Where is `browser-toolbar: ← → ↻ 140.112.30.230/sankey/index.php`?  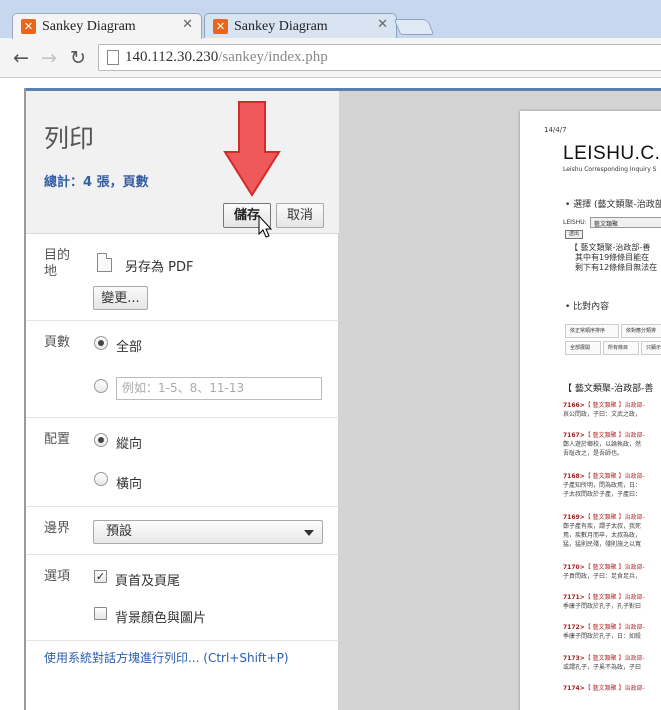
browser-toolbar: ← → ↻ 140.112.30.230/sankey/index.php is located at coordinates (330, 58).